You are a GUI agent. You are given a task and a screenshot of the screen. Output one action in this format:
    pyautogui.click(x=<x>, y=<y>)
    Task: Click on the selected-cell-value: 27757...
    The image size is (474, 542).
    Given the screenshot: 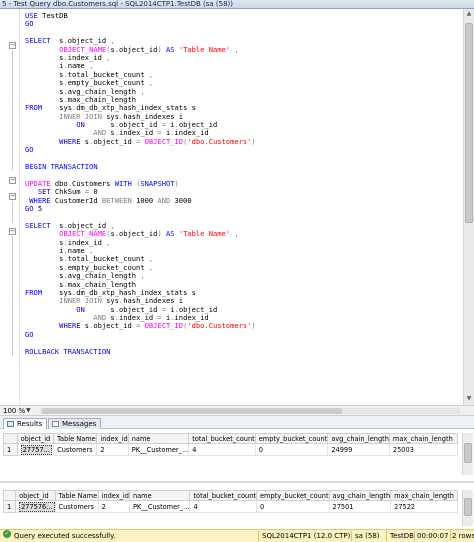 What is the action you would take?
    pyautogui.click(x=36, y=449)
    